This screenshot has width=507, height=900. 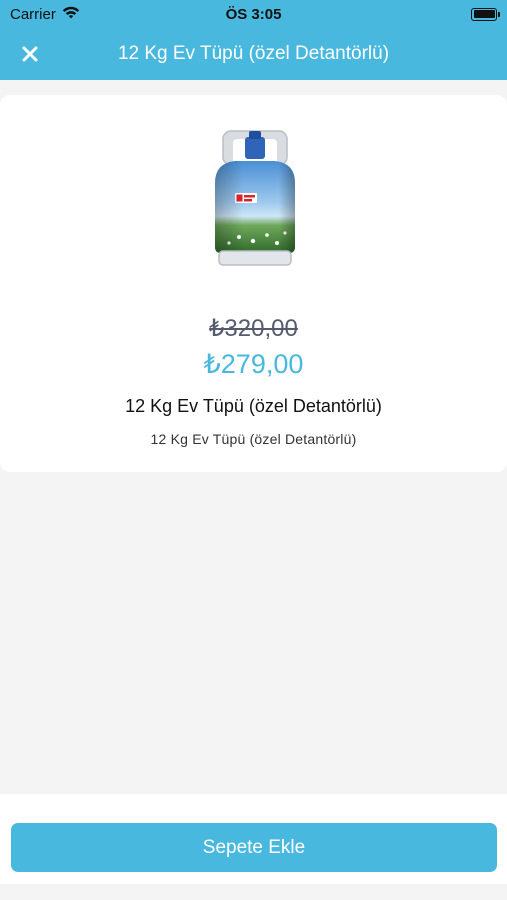 I want to click on product-description: 12 Kg Ev Tüpü (özel Detantörlü), so click(x=253, y=439).